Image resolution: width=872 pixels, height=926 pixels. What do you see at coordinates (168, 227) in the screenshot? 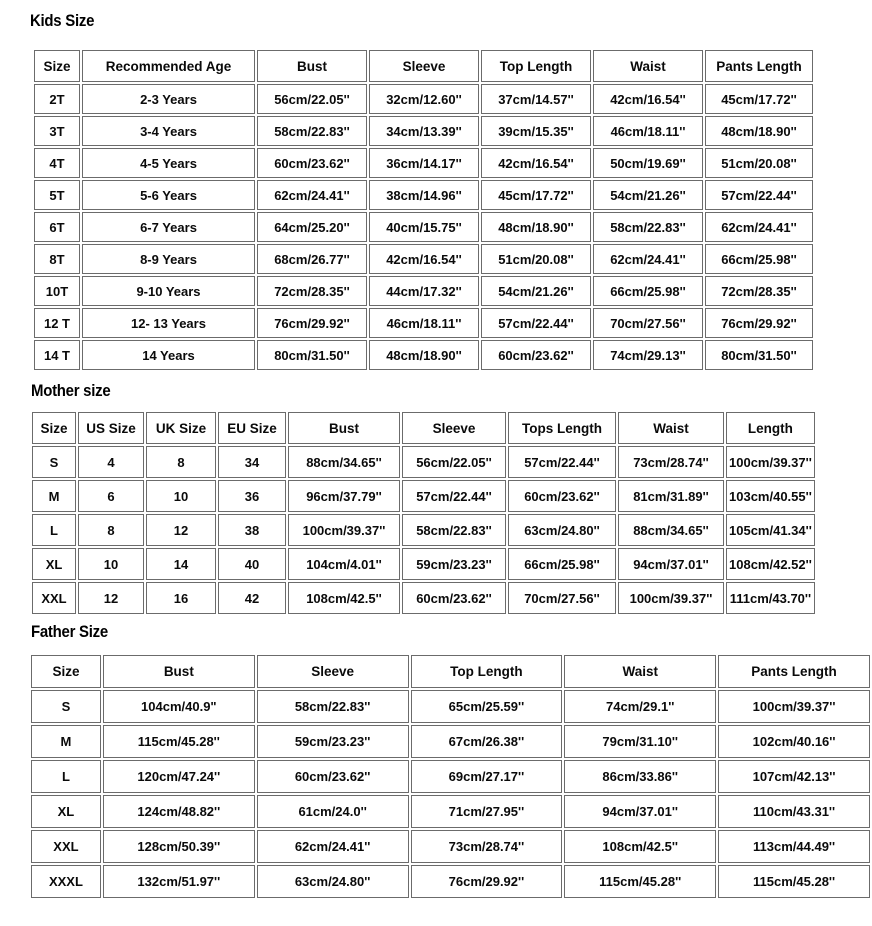
I see `cell-age: 6-7 Years` at bounding box center [168, 227].